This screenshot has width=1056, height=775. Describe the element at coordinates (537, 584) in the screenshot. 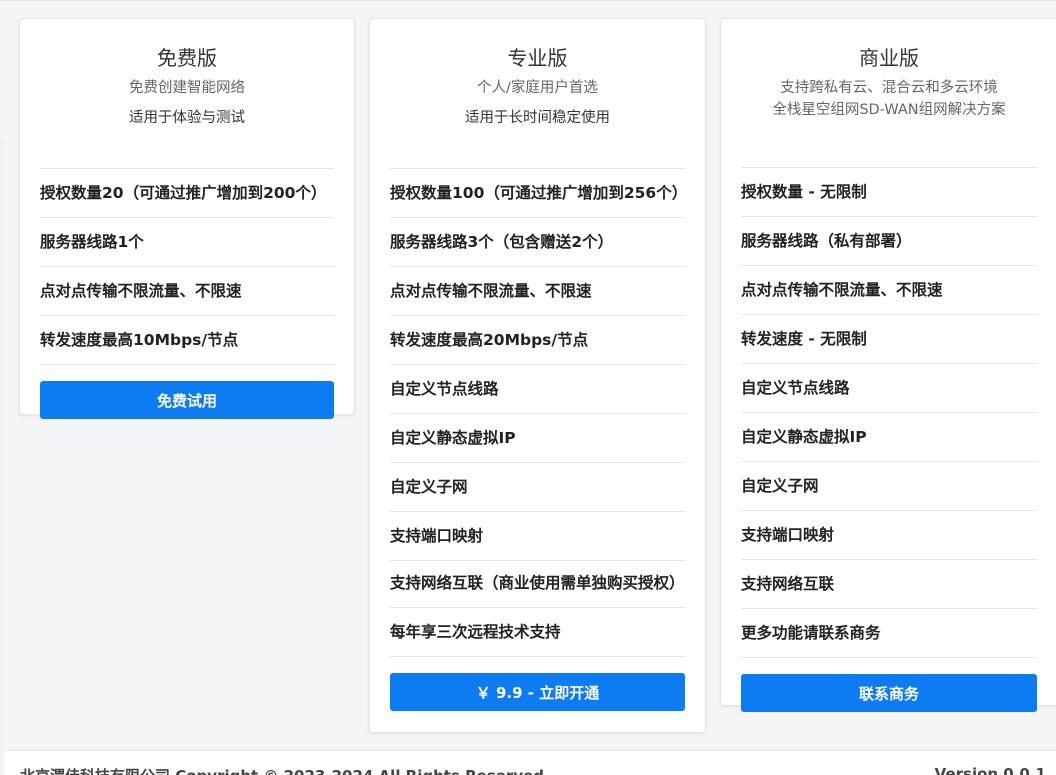

I see `feature-item: 支持网络互联（商业使用需单独购买授权）` at that location.